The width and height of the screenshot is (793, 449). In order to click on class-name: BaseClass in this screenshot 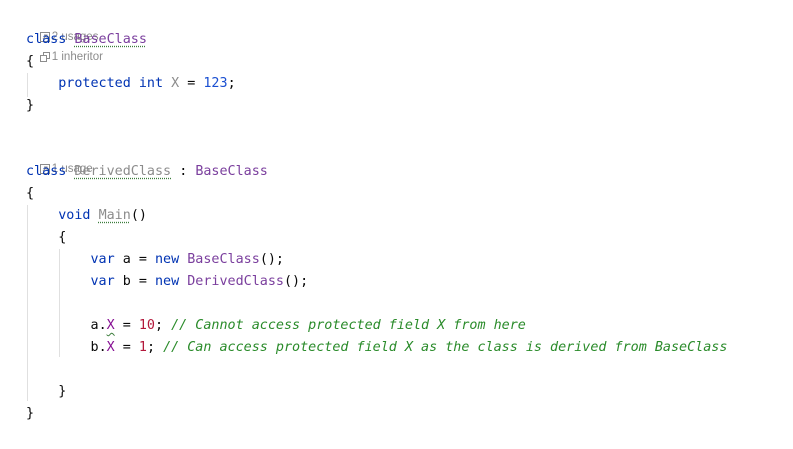, I will do `click(110, 39)`.